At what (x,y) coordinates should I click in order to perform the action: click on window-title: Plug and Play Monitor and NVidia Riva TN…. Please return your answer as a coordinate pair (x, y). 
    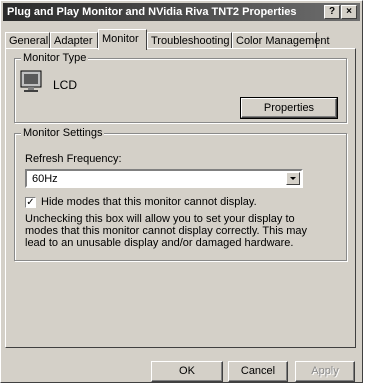
    Looking at the image, I should click on (152, 12).